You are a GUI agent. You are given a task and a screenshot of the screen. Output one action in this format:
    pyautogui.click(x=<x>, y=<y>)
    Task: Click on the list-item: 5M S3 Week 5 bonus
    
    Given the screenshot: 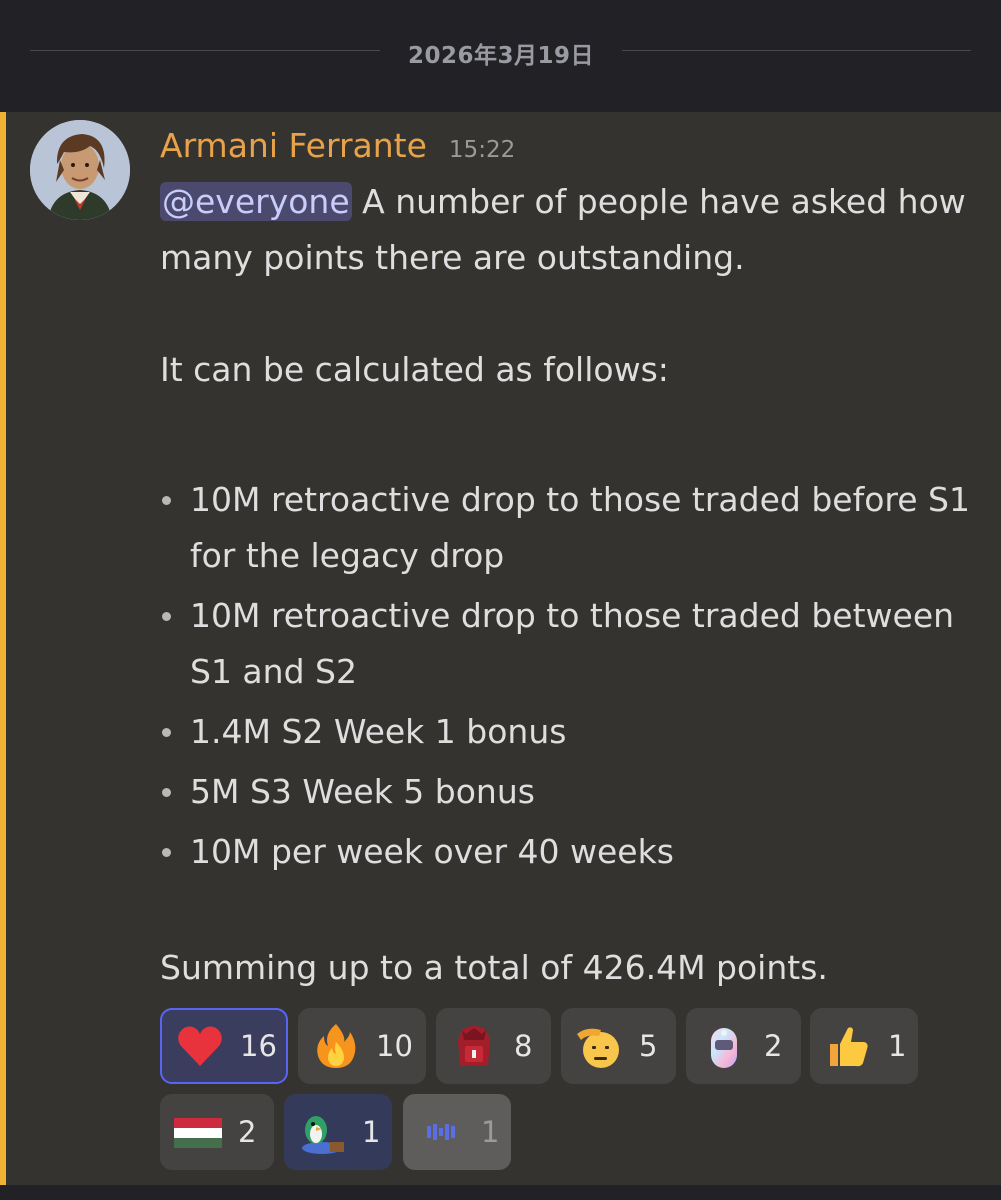 What is the action you would take?
    pyautogui.click(x=570, y=792)
    